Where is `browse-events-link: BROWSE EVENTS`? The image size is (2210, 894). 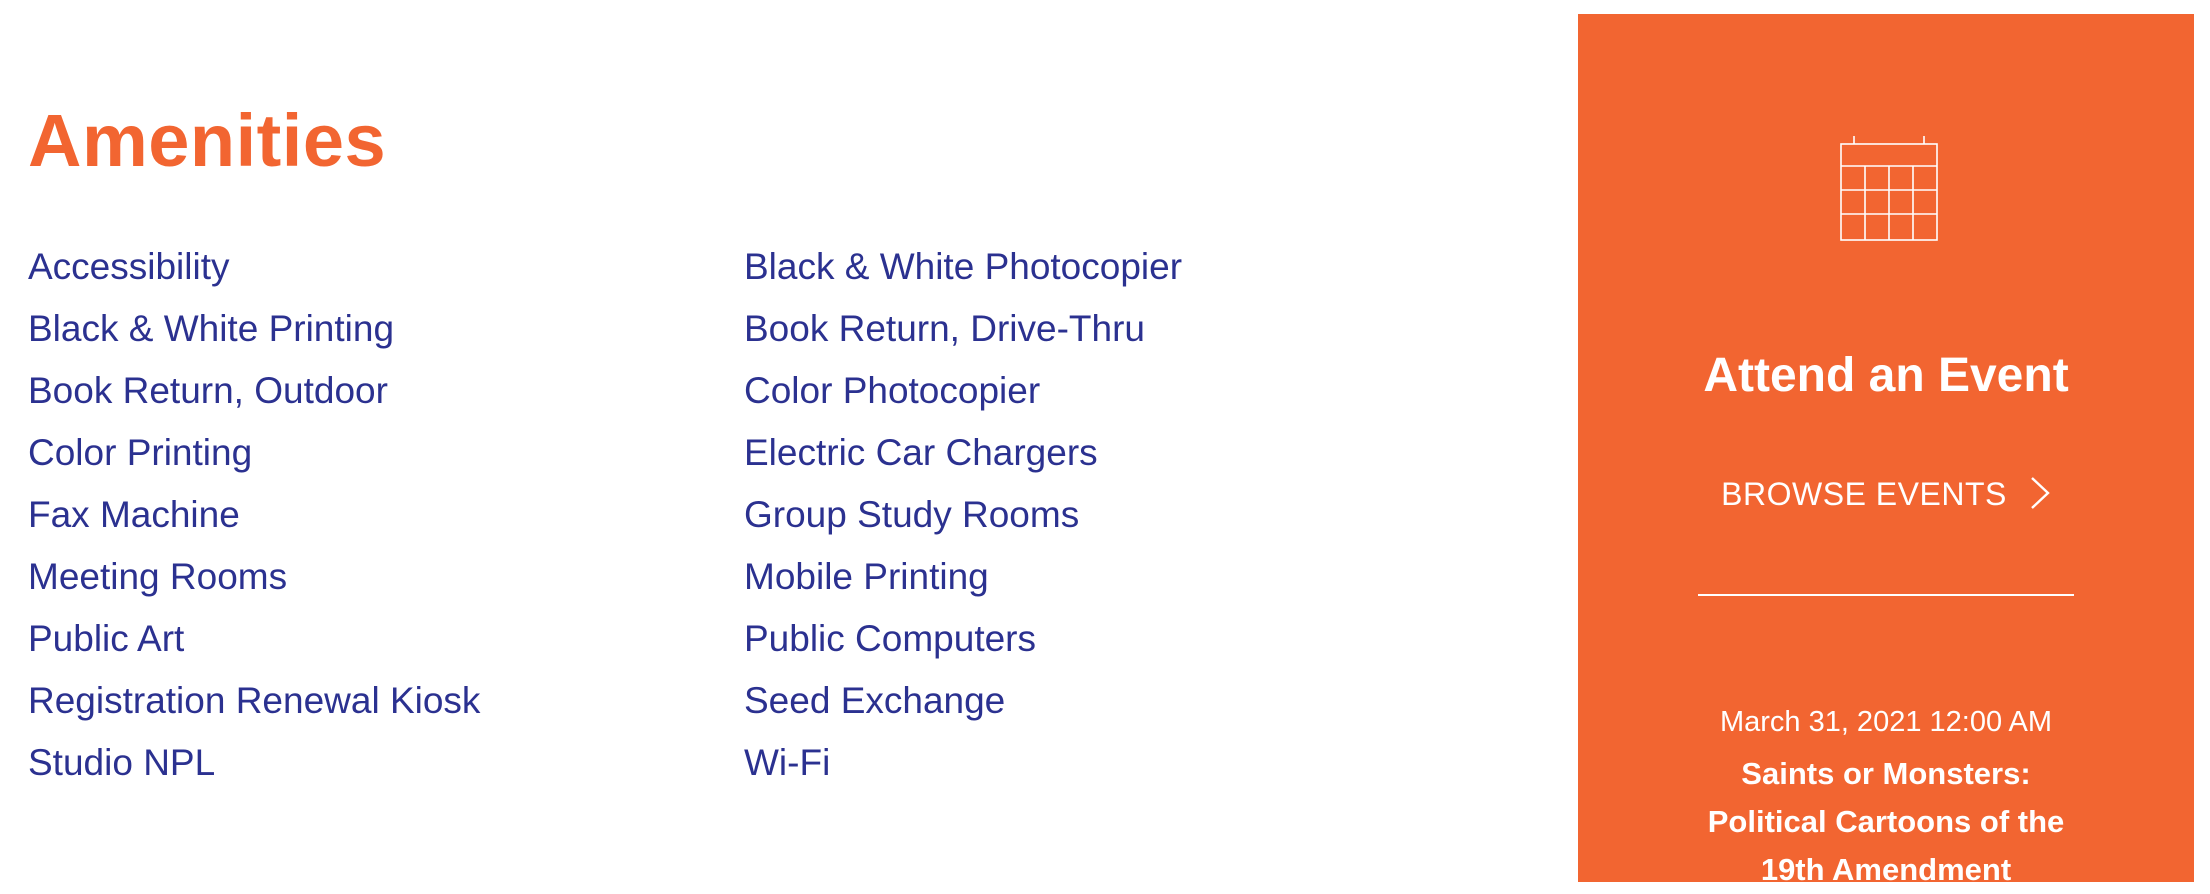 browse-events-link: BROWSE EVENTS is located at coordinates (1886, 494).